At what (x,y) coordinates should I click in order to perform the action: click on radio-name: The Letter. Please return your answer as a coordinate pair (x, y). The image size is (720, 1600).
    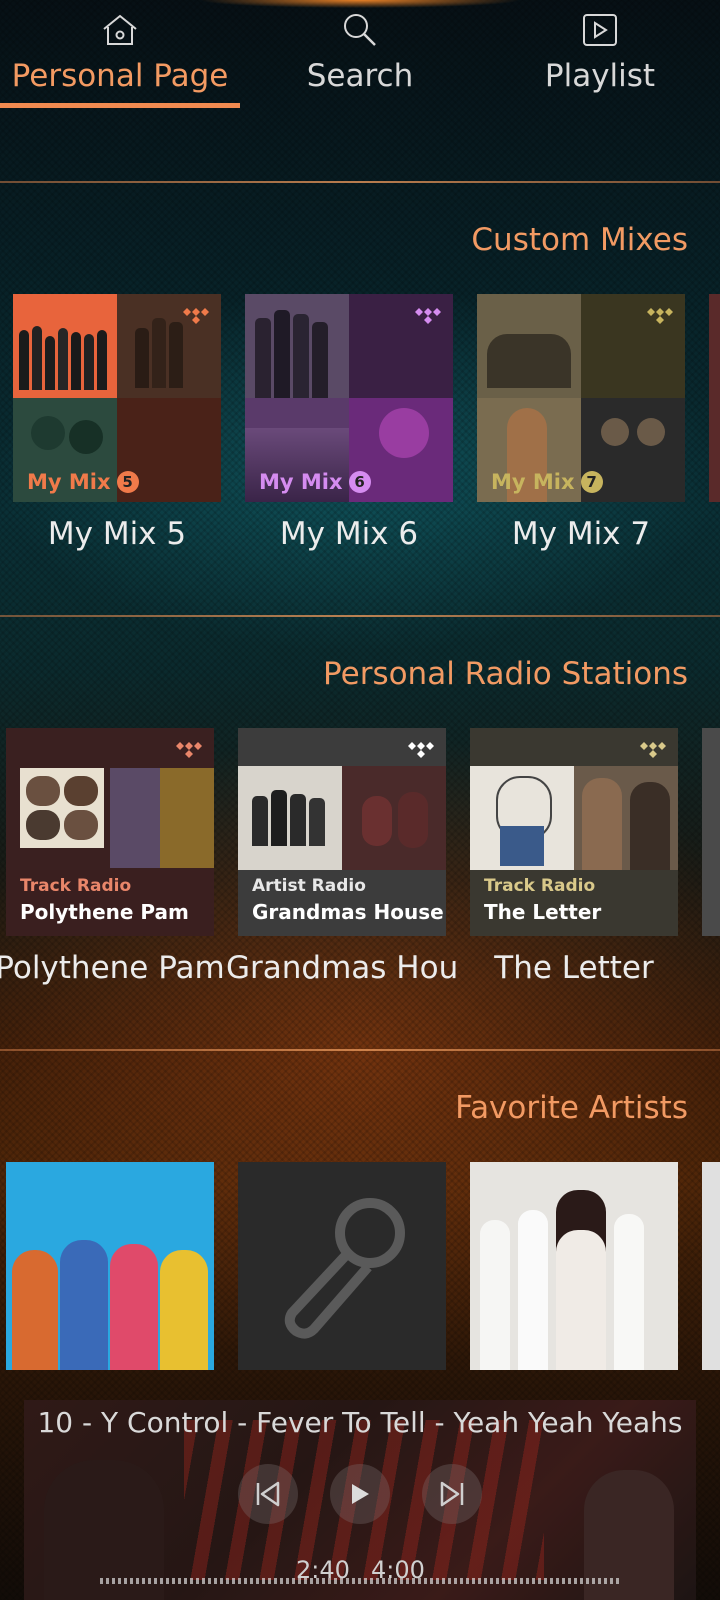
    Looking at the image, I should click on (543, 912).